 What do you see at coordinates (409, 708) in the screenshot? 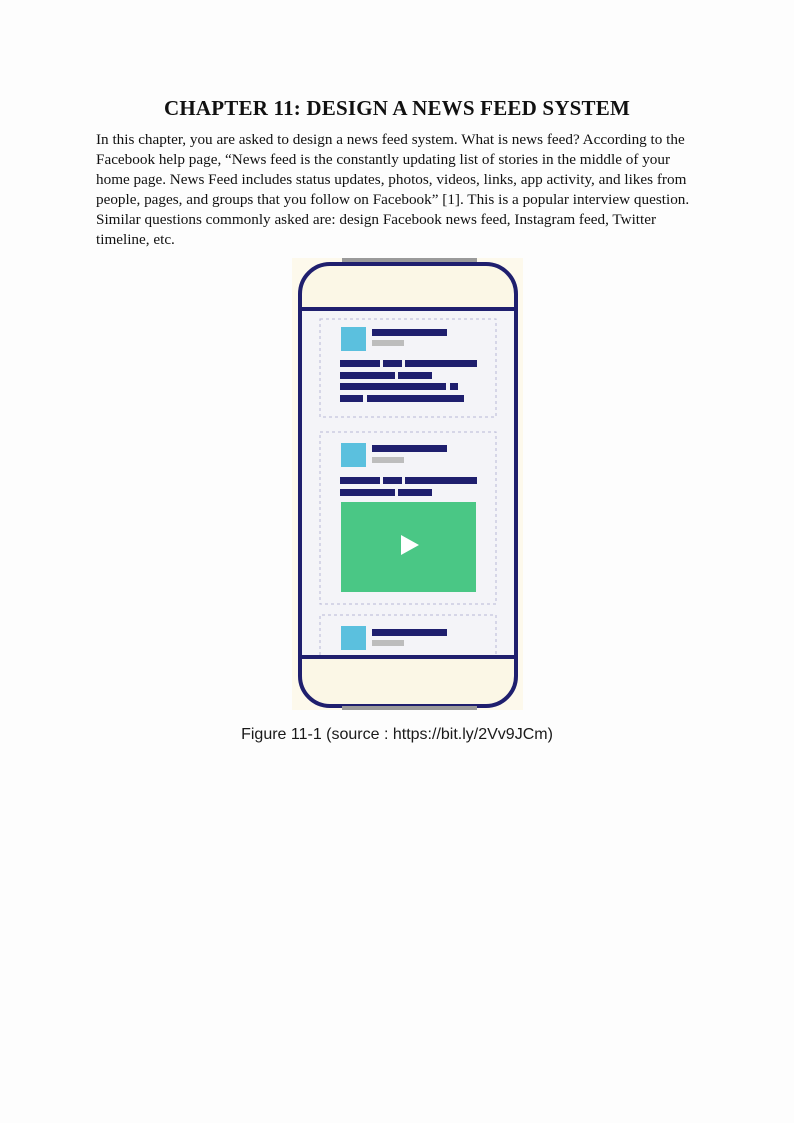
I see `phone-bottom-edge` at bounding box center [409, 708].